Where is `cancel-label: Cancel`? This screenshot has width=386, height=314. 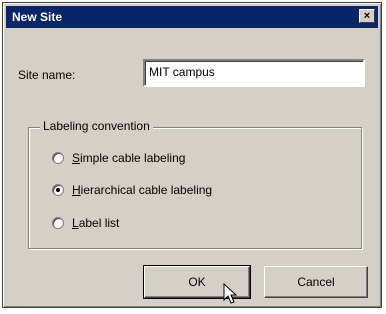 cancel-label: Cancel is located at coordinates (316, 282).